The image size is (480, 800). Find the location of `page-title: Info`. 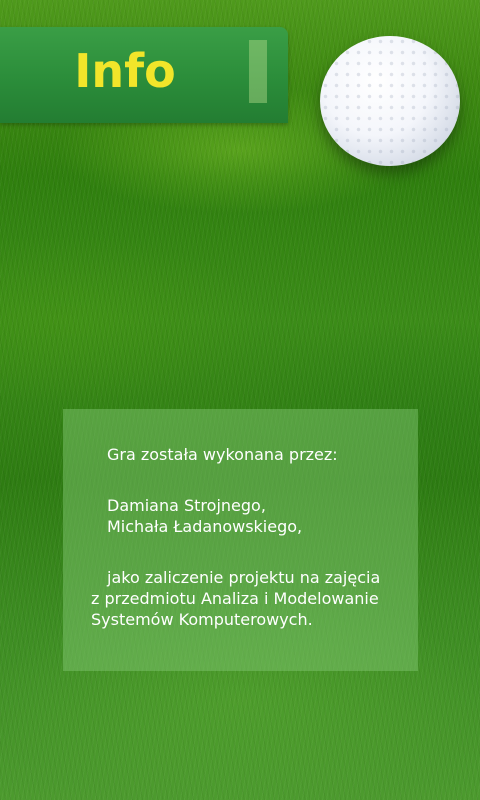

page-title: Info is located at coordinates (125, 71).